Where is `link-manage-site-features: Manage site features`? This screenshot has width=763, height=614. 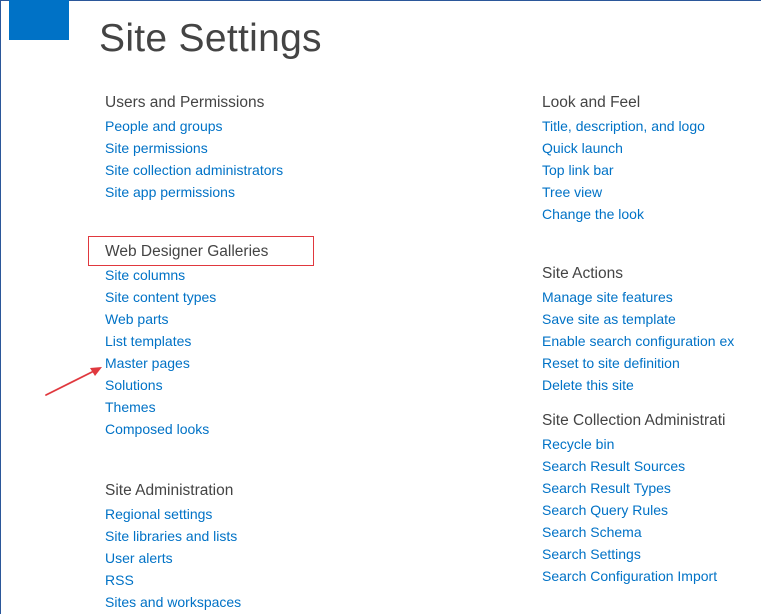
link-manage-site-features: Manage site features is located at coordinates (638, 297).